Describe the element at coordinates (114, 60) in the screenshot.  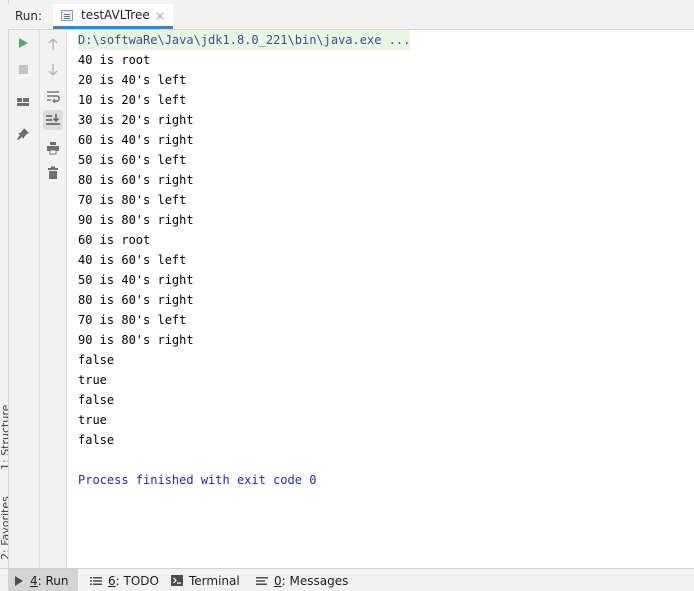
I see `console-line: 40 is root` at that location.